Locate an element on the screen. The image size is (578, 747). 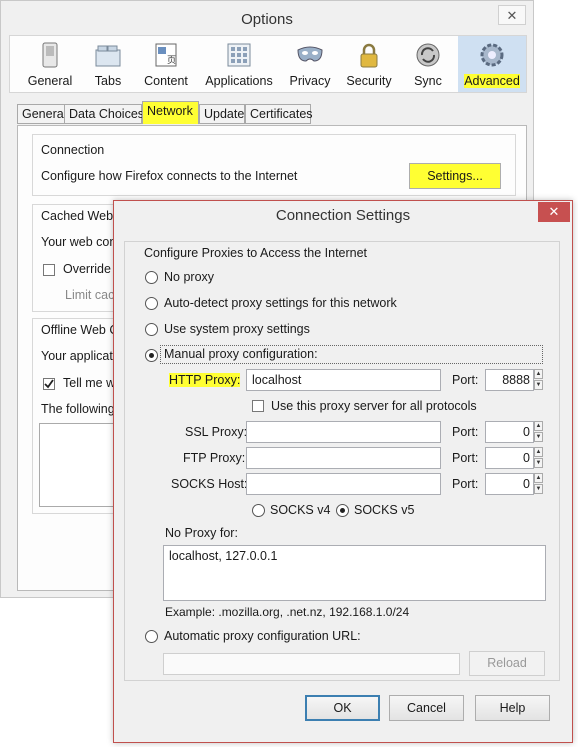
system-proxy-radio is located at coordinates (151, 329).